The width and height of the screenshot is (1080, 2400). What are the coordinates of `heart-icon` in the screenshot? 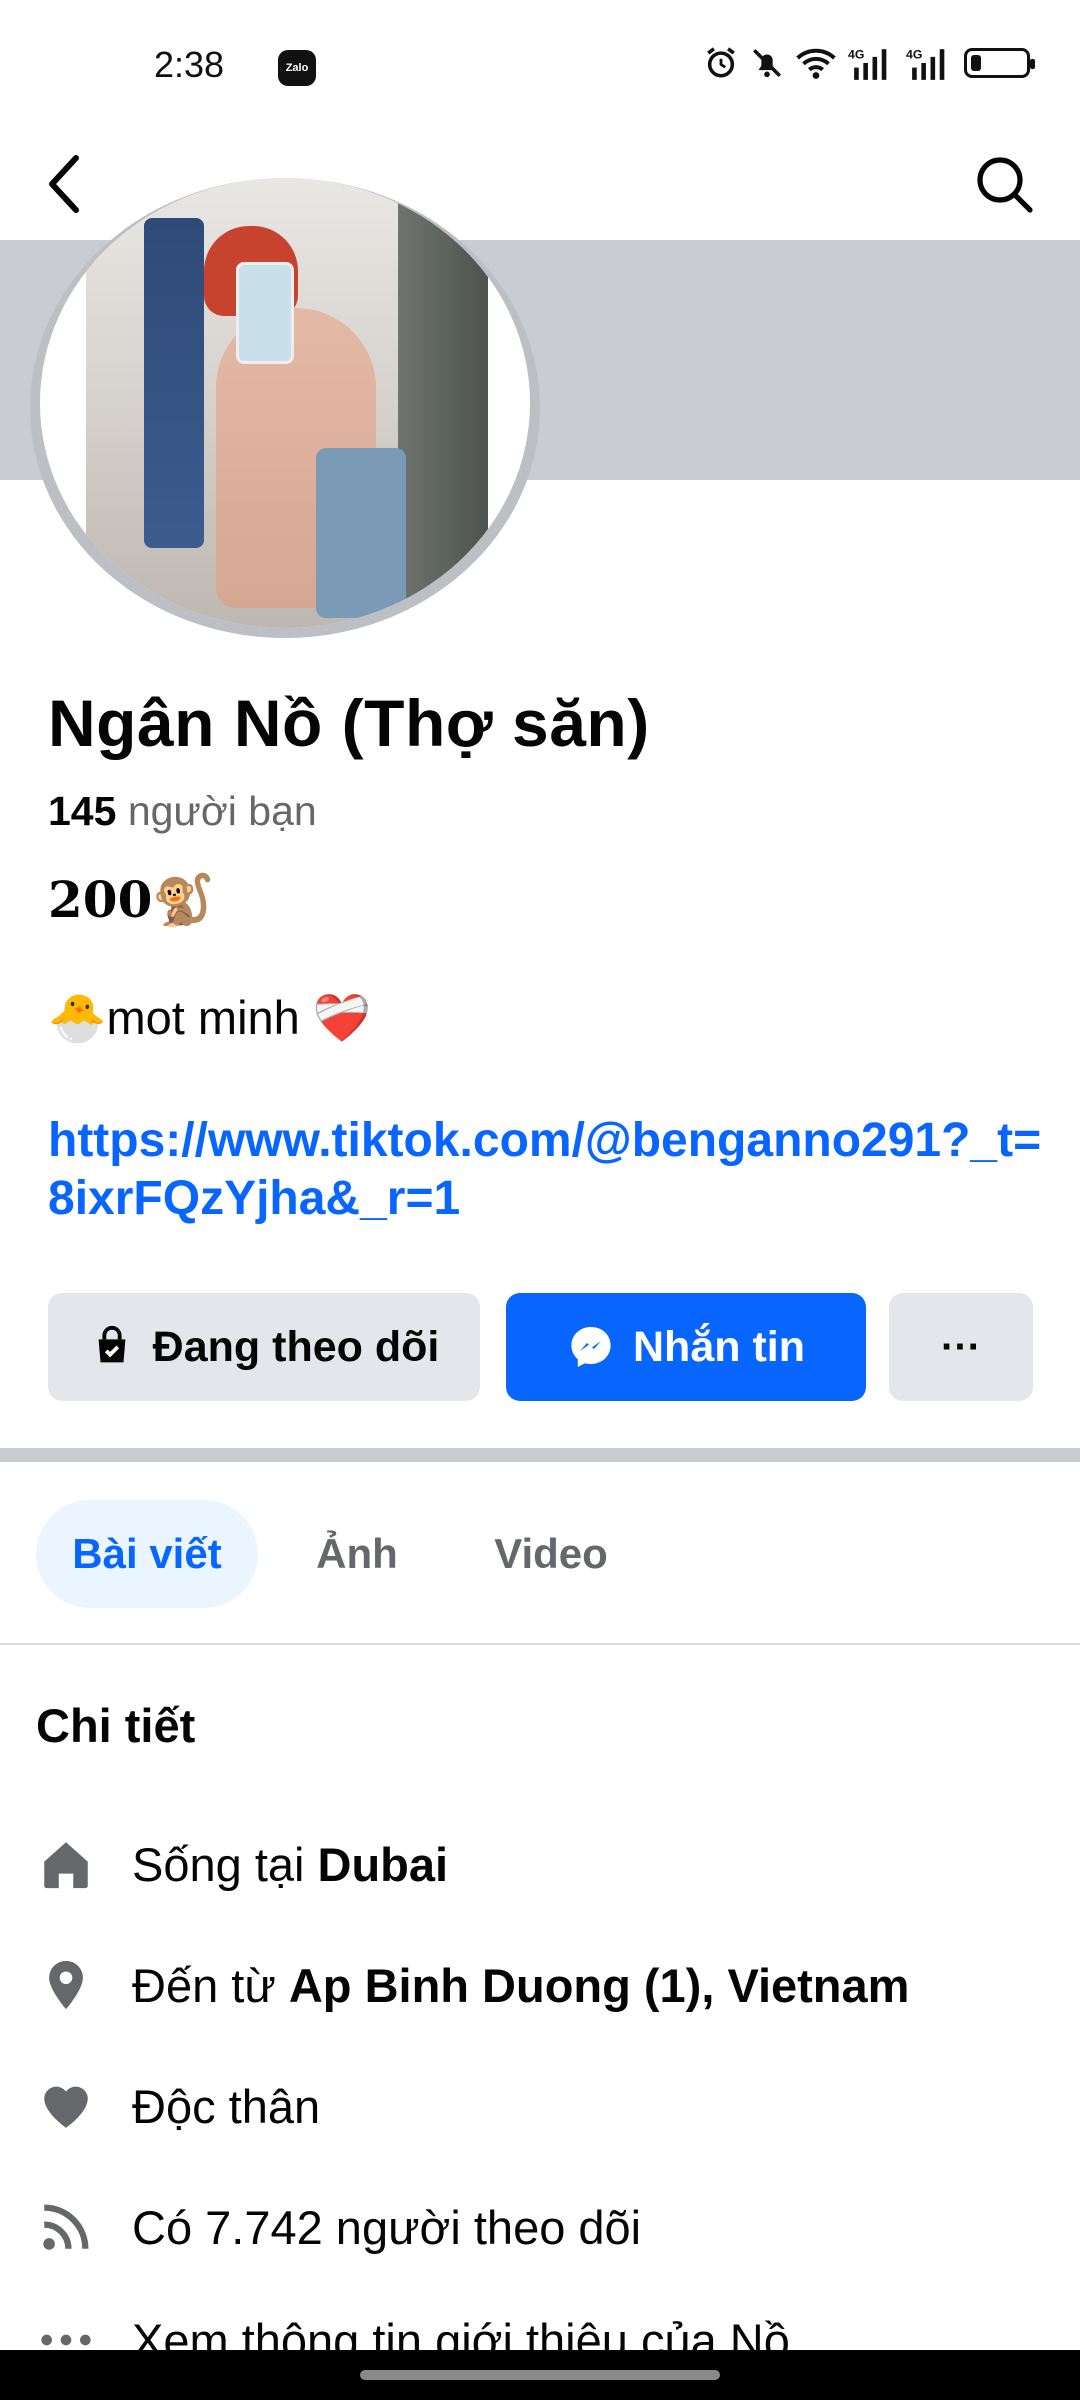 It's located at (66, 2106).